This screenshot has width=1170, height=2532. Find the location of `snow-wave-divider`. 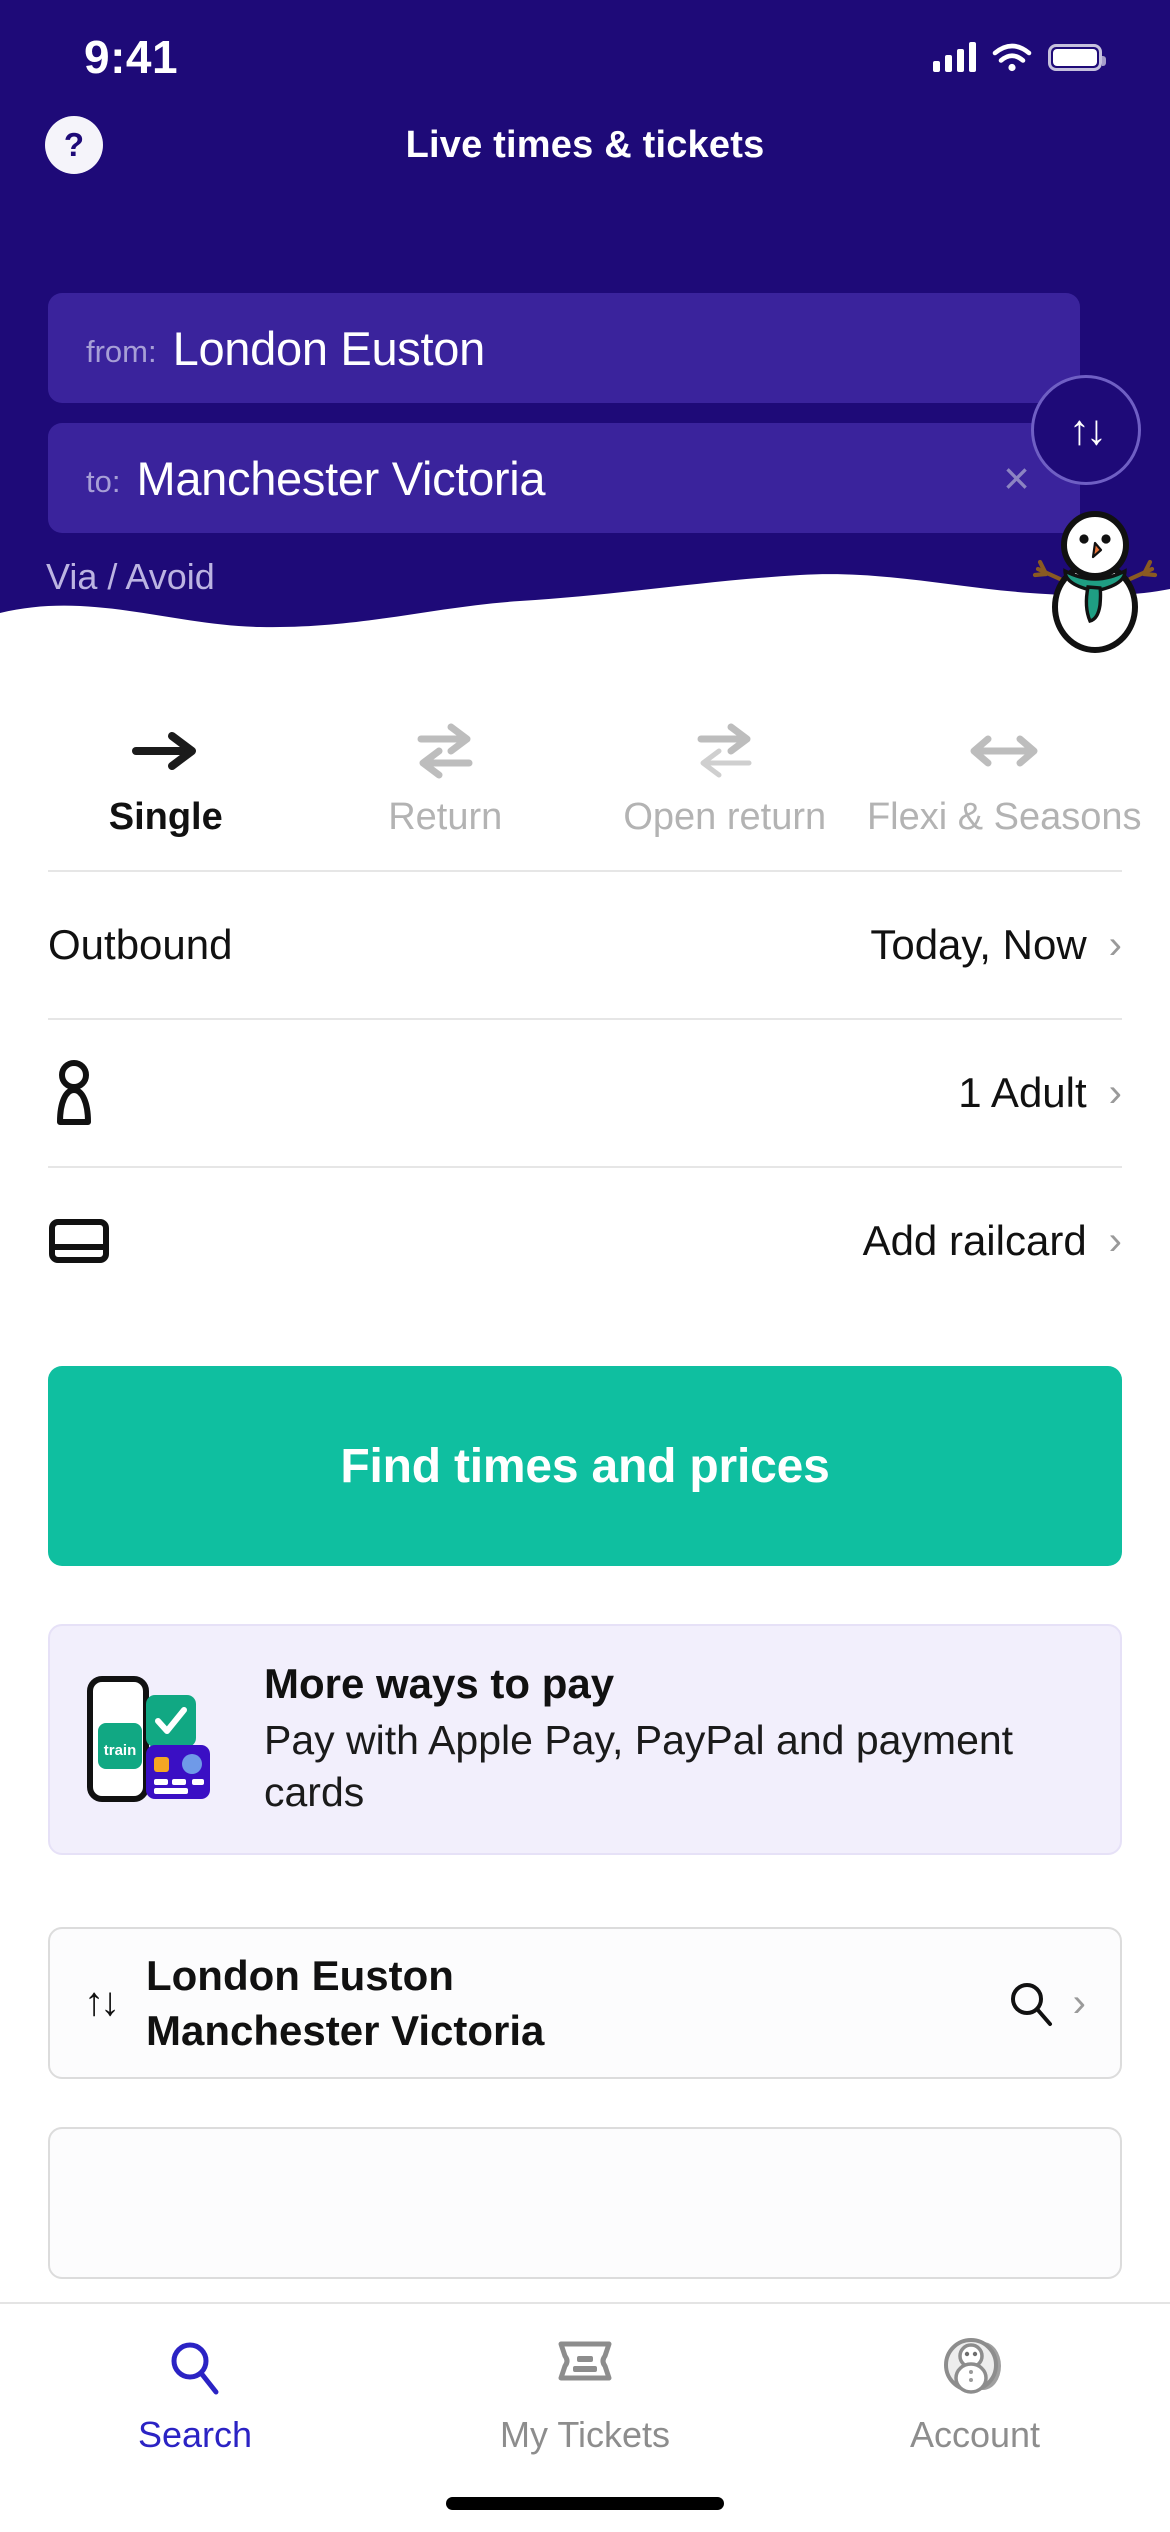

snow-wave-divider is located at coordinates (585, 619).